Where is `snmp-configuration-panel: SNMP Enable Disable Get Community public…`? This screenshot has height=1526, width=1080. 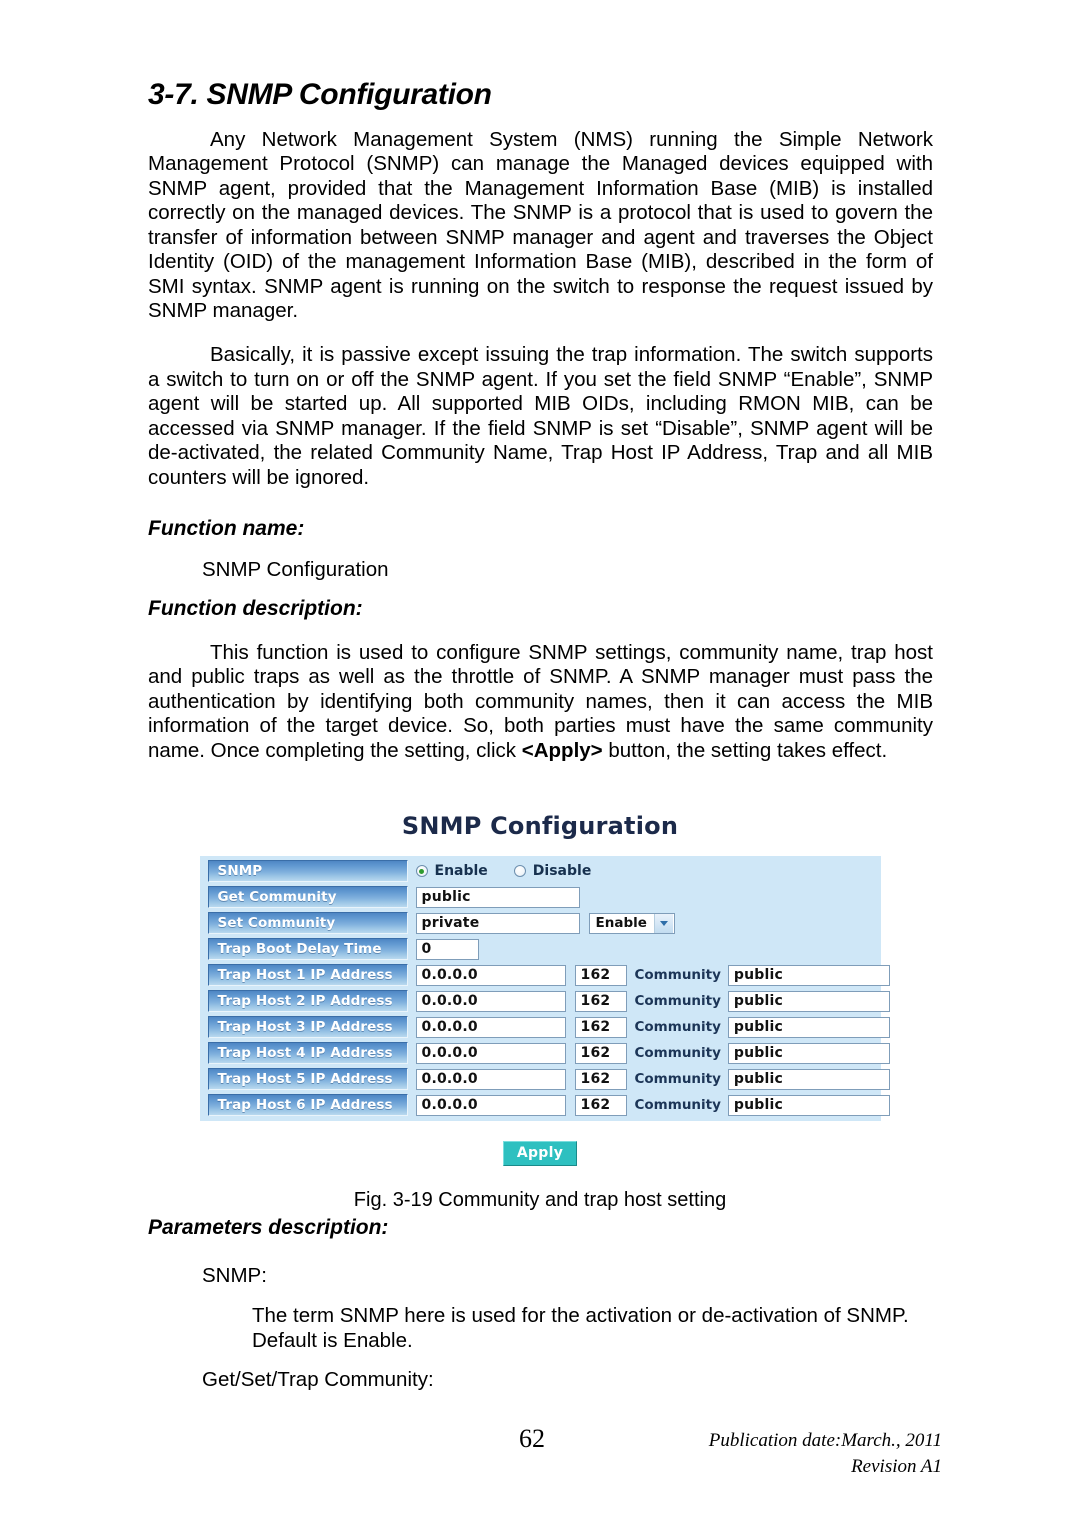
snmp-configuration-panel: SNMP Enable Disable Get Community public… is located at coordinates (544, 988).